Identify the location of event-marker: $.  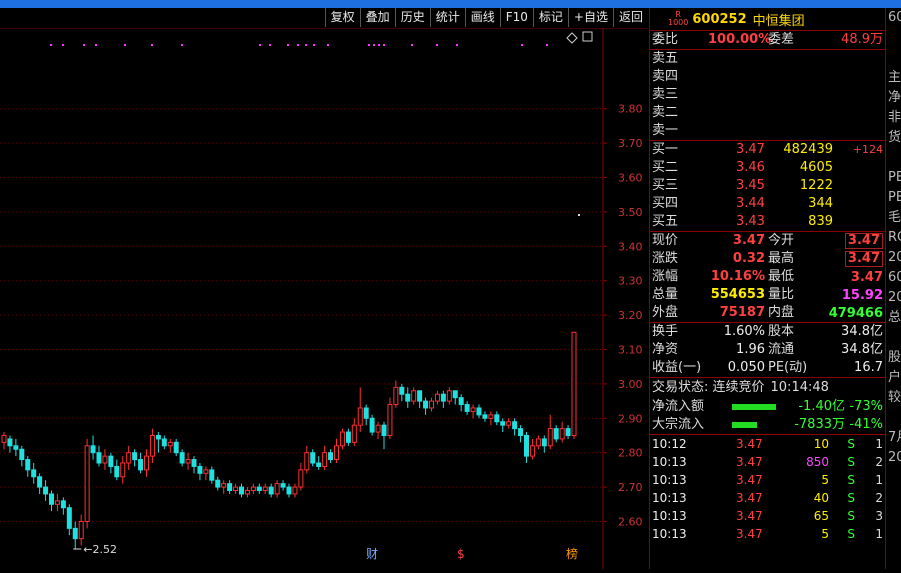
(461, 554).